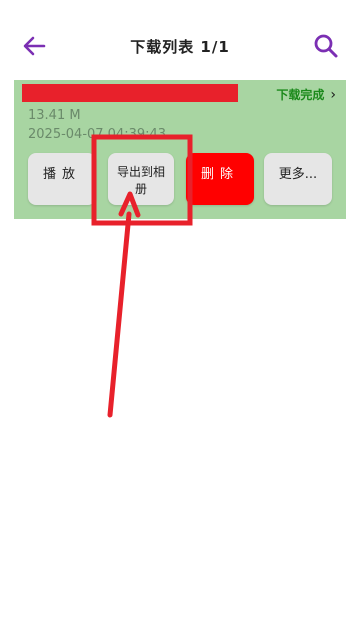 This screenshot has width=360, height=639. I want to click on chevron-right-icon: ›, so click(333, 94).